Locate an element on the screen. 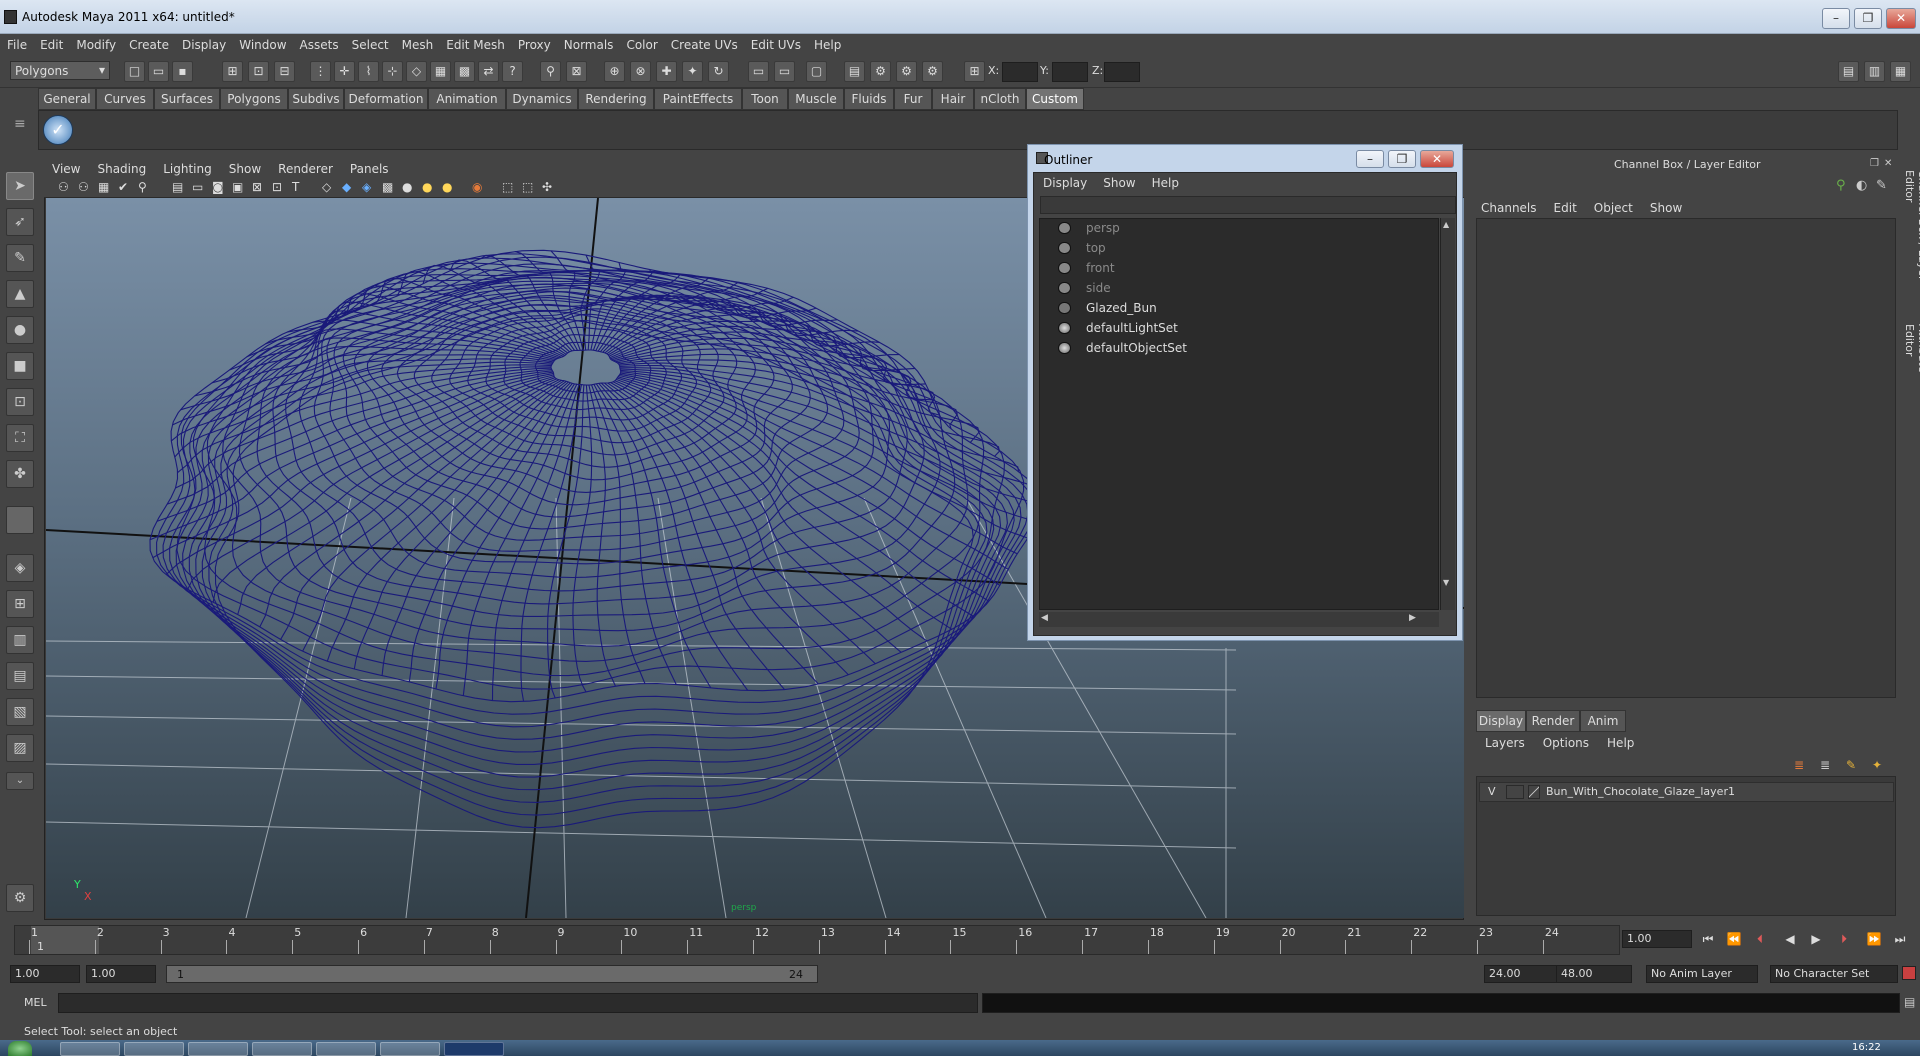  menu-create: Create is located at coordinates (148, 43).